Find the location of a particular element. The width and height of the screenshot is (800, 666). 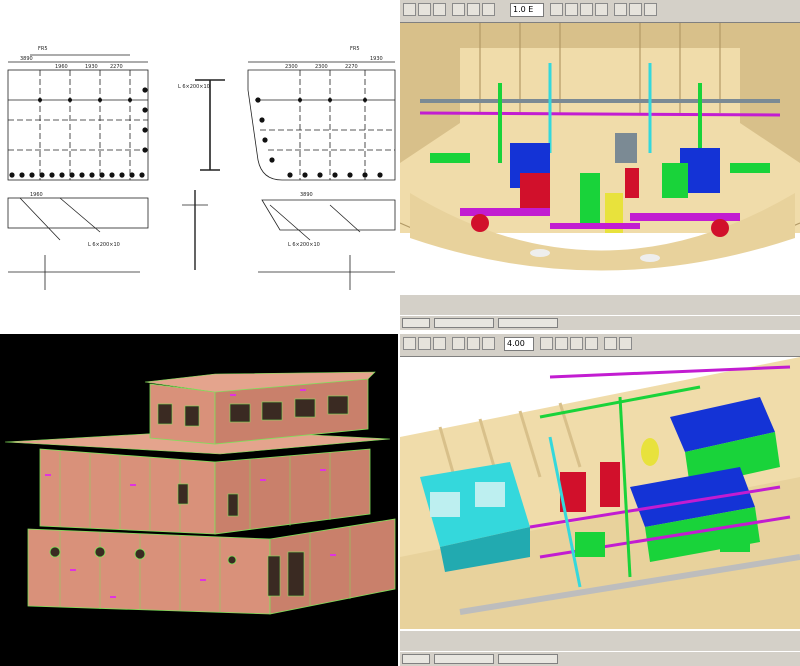

scale-field: 1.0 E is located at coordinates (527, 10).